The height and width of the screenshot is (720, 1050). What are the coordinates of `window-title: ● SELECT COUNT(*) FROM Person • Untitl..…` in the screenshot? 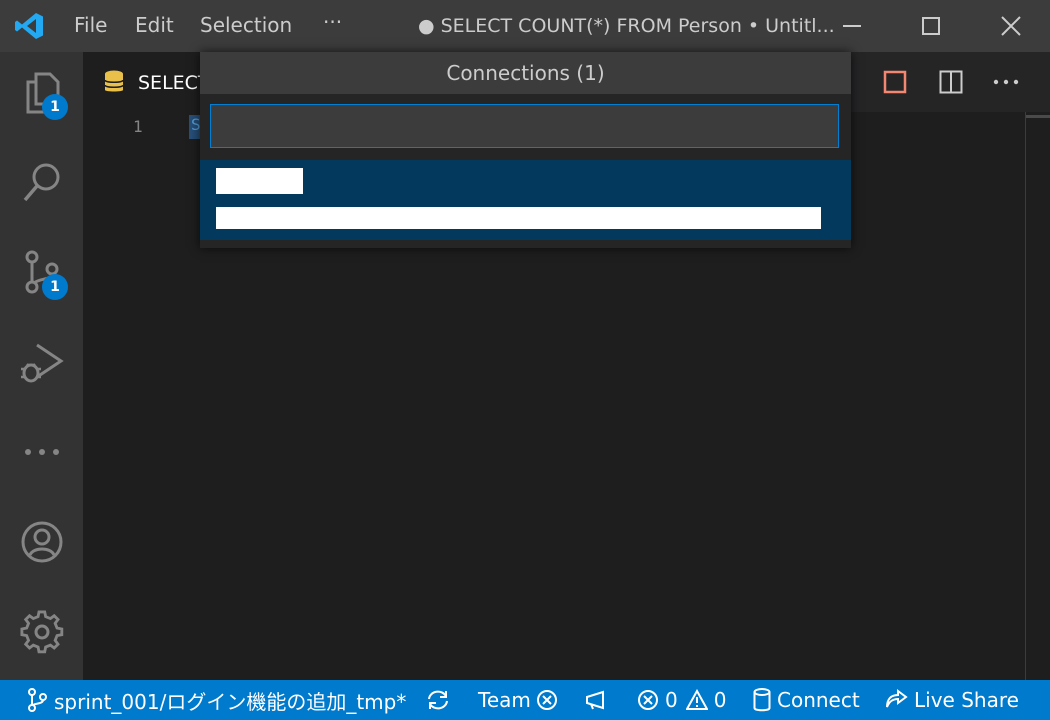 It's located at (626, 26).